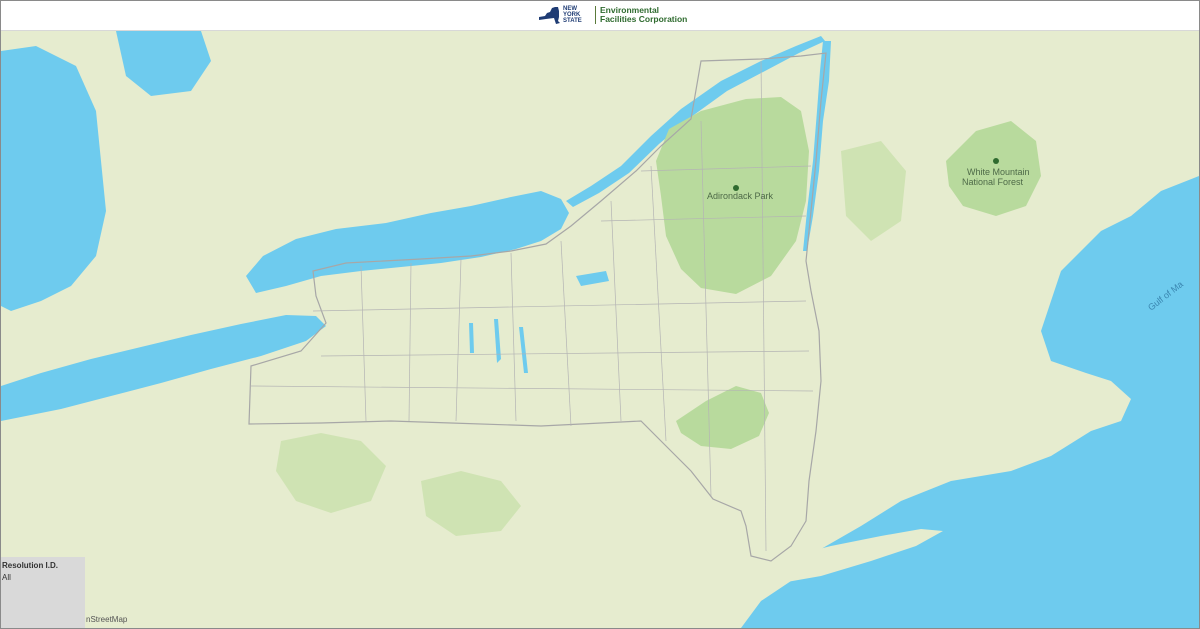  I want to click on resolution-filter-panel: Resolution I.D. All, so click(43, 592).